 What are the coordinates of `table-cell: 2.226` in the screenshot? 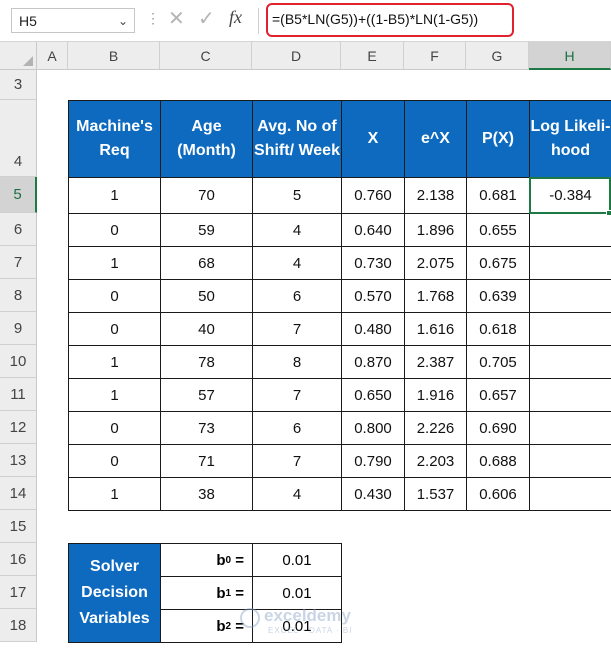 It's located at (435, 428).